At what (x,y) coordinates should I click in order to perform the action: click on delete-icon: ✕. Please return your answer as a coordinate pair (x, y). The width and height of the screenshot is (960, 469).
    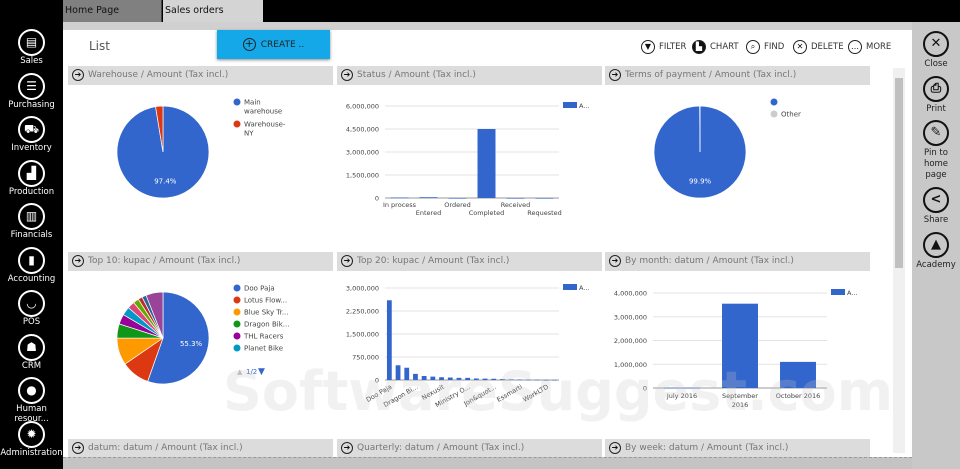
    Looking at the image, I should click on (800, 47).